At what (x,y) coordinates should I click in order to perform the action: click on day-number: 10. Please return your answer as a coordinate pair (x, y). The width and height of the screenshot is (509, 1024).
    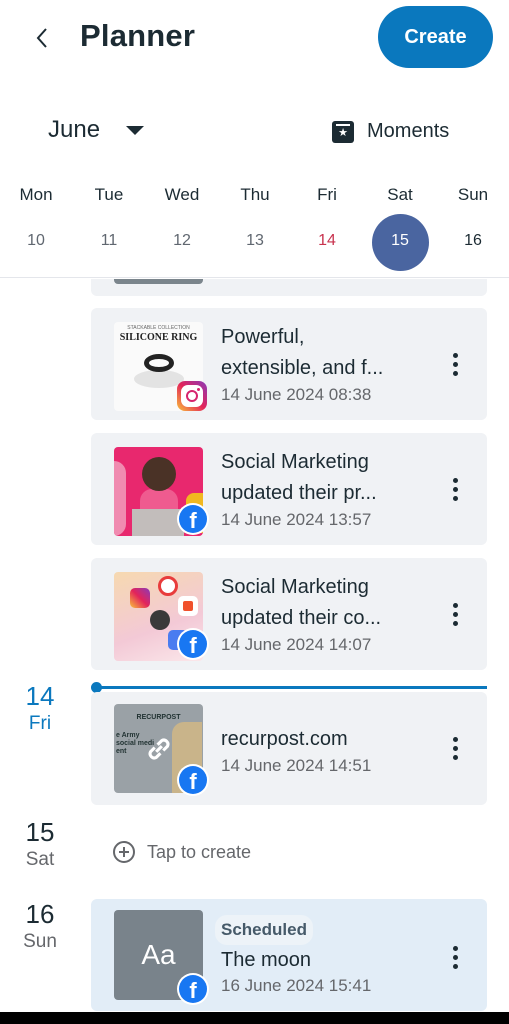
    Looking at the image, I should click on (36, 240).